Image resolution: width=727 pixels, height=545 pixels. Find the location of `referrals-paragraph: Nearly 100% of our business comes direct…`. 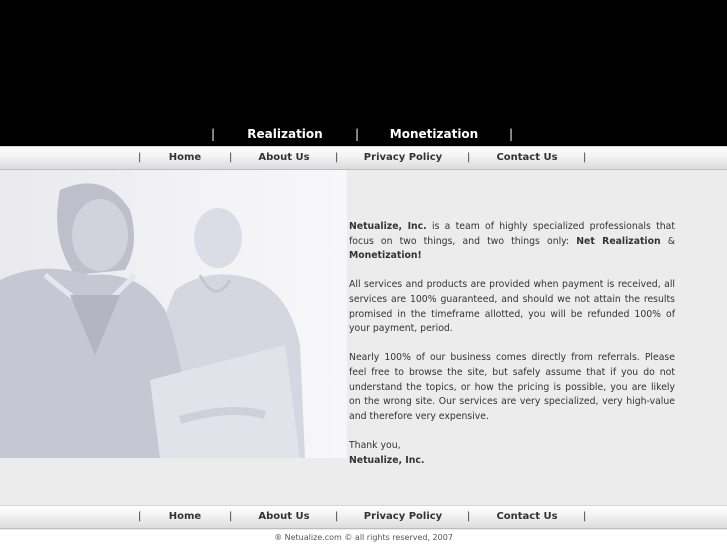

referrals-paragraph: Nearly 100% of our business comes direct… is located at coordinates (512, 387).